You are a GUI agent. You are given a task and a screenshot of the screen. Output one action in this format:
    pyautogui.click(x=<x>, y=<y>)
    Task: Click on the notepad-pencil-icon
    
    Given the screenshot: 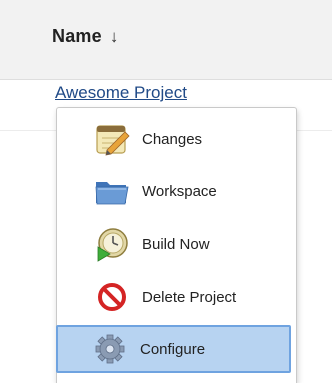 What is the action you would take?
    pyautogui.click(x=113, y=140)
    